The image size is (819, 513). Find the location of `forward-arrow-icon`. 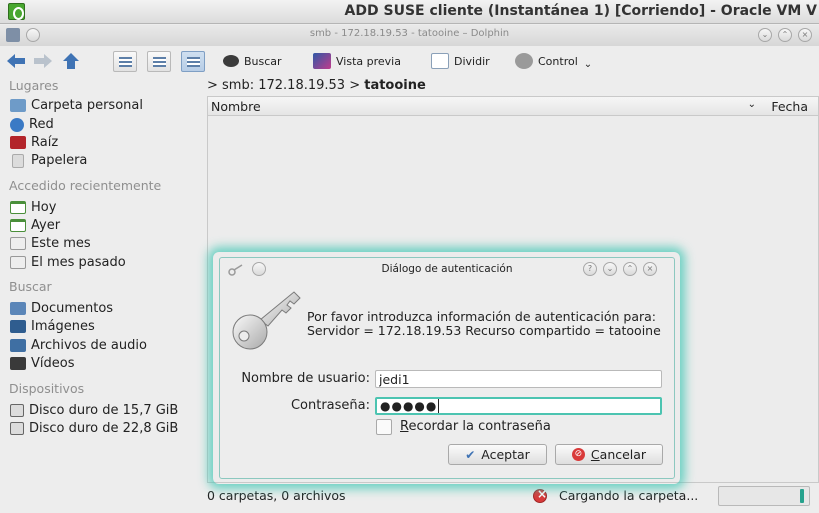

forward-arrow-icon is located at coordinates (43, 61).